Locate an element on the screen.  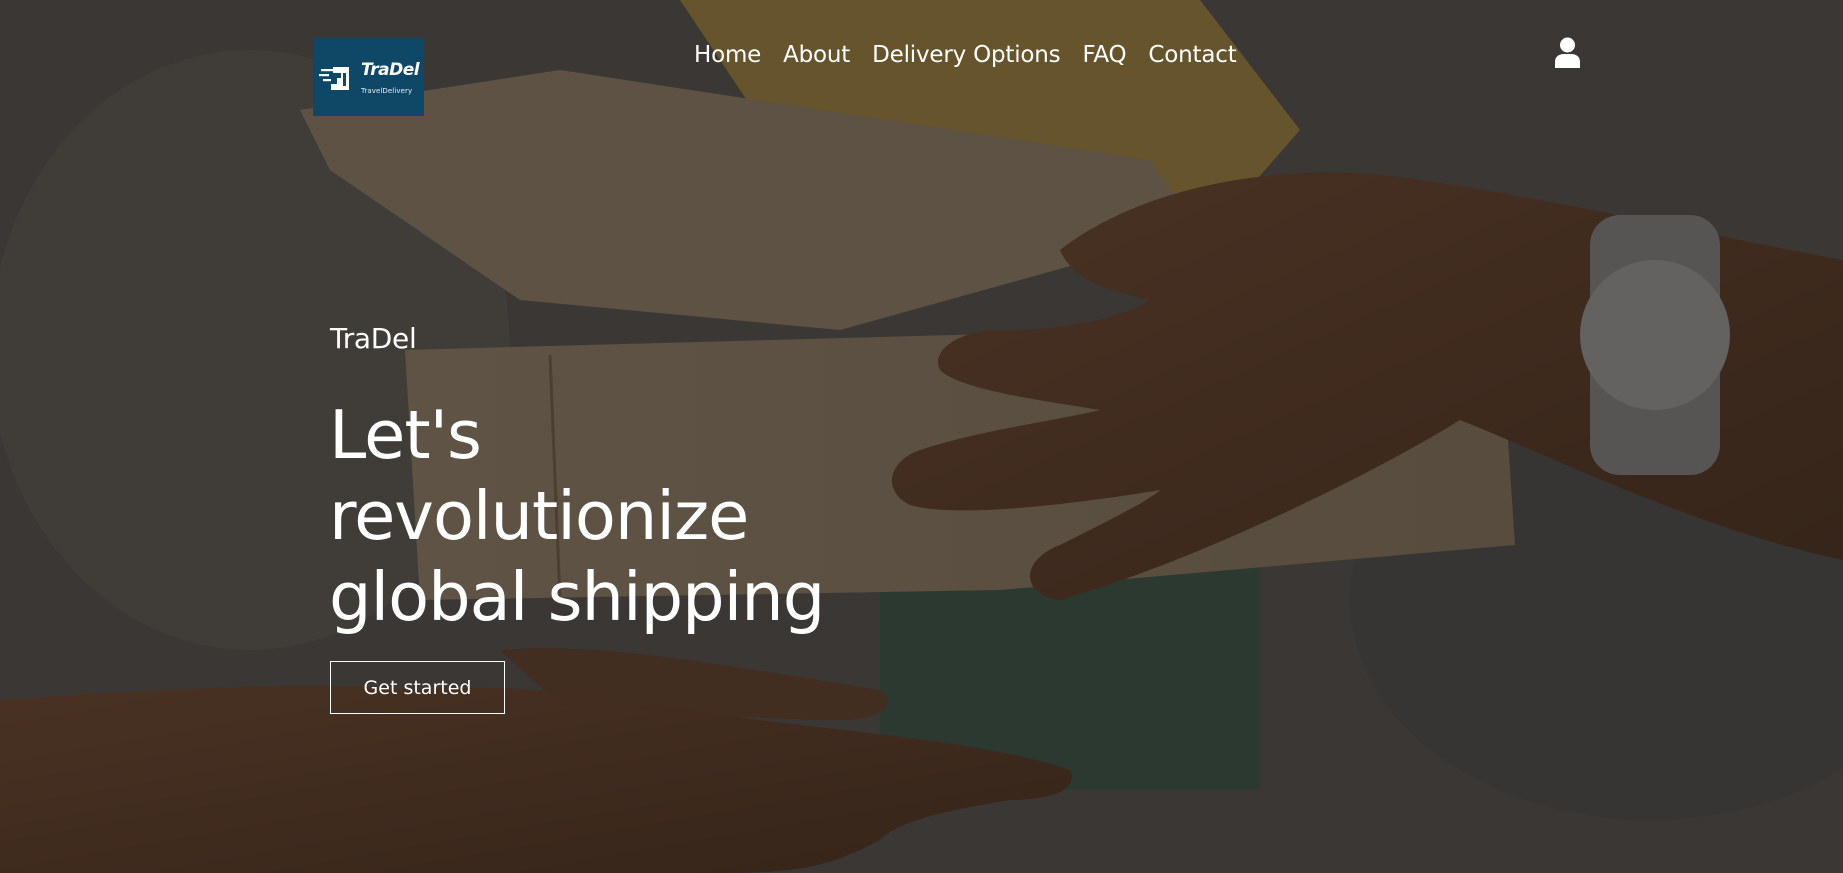
hero-brand-label: TraDel is located at coordinates (373, 338).